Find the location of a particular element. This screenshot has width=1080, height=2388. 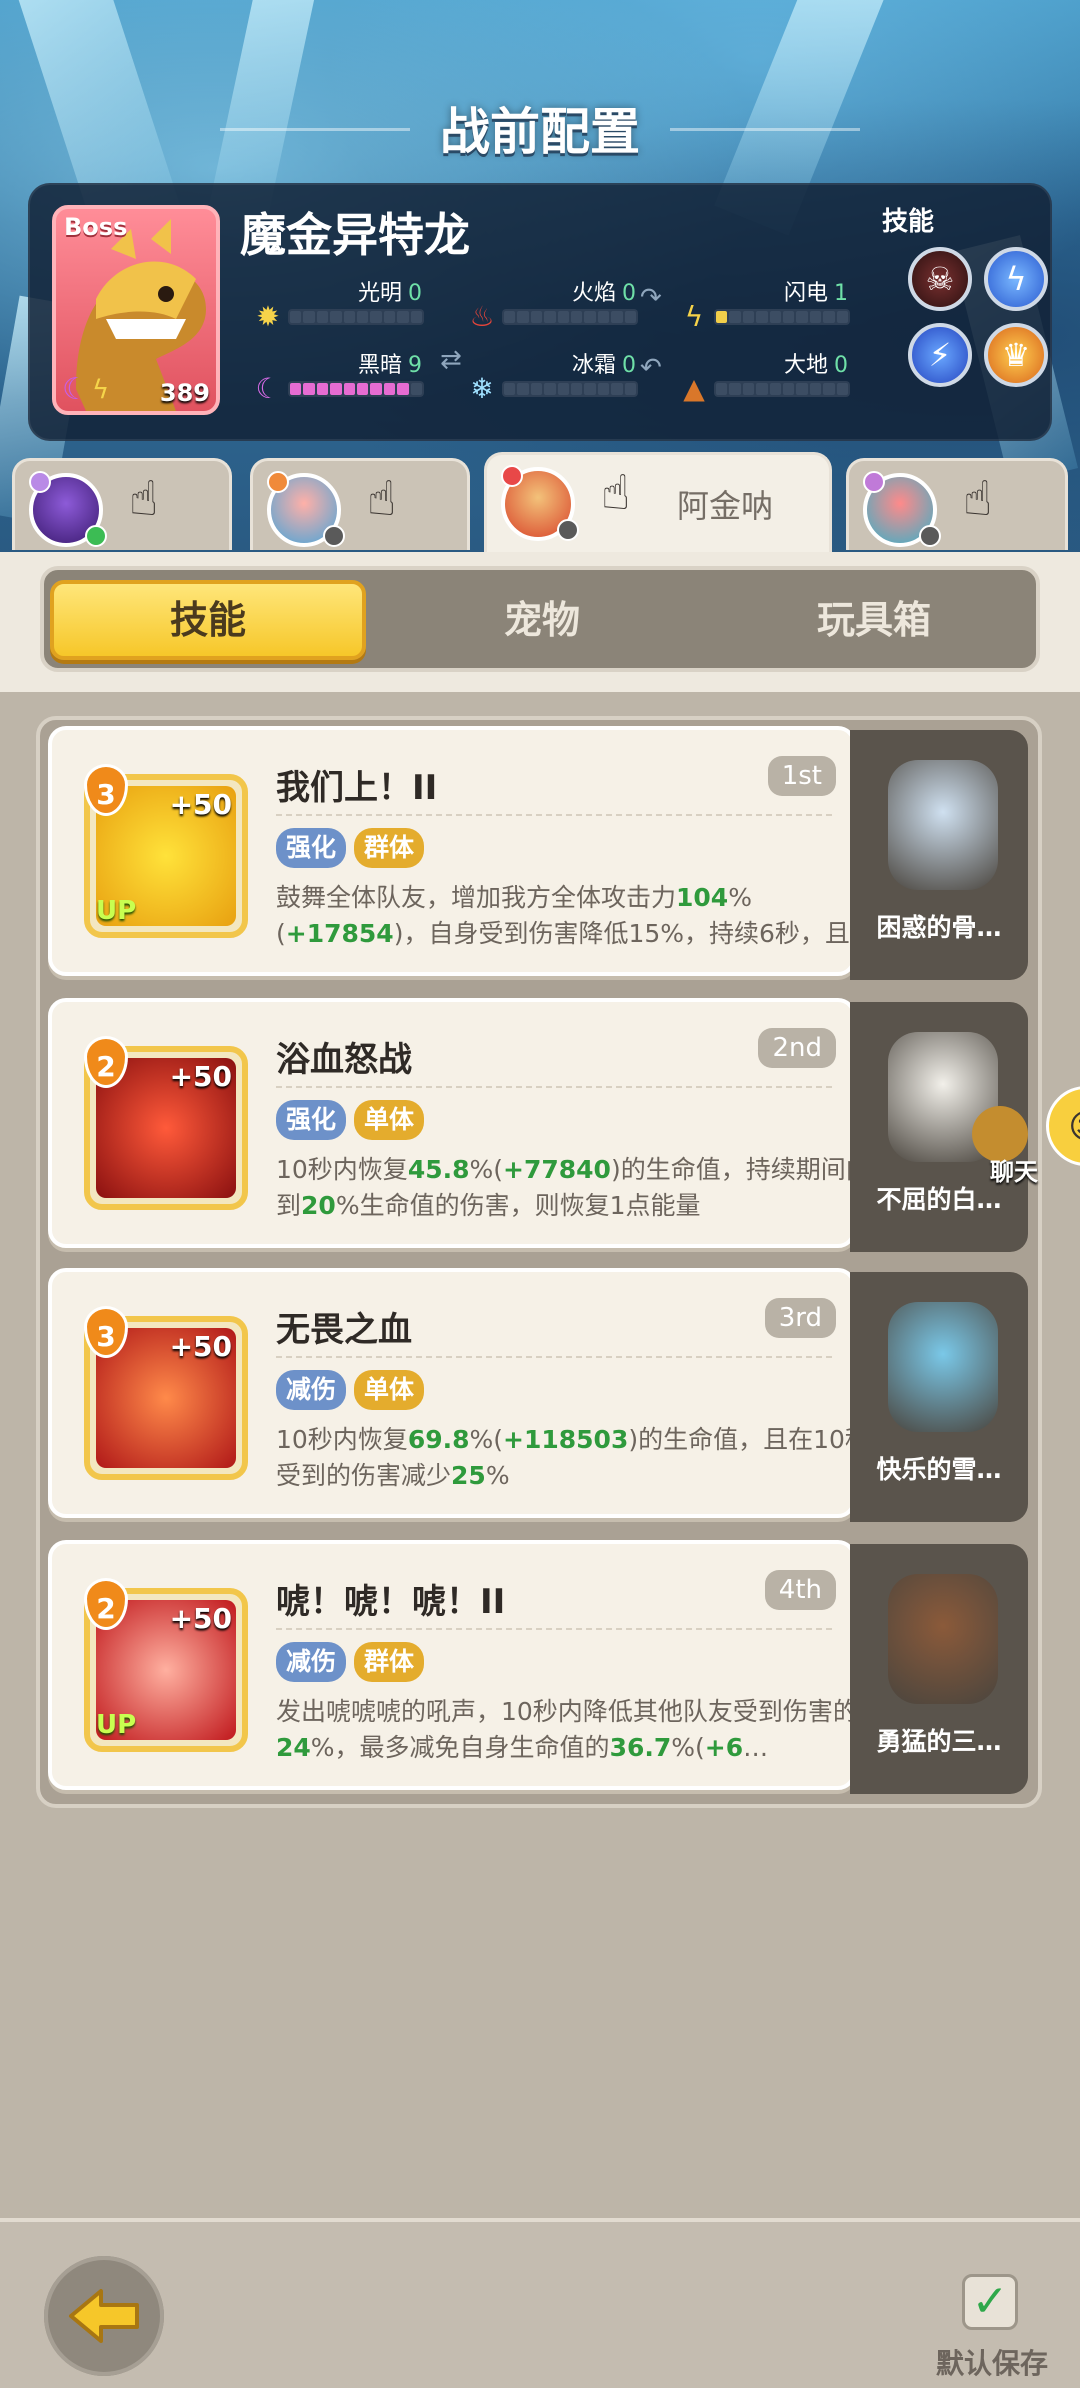

skill-tag: 减伤 is located at coordinates (311, 1390).